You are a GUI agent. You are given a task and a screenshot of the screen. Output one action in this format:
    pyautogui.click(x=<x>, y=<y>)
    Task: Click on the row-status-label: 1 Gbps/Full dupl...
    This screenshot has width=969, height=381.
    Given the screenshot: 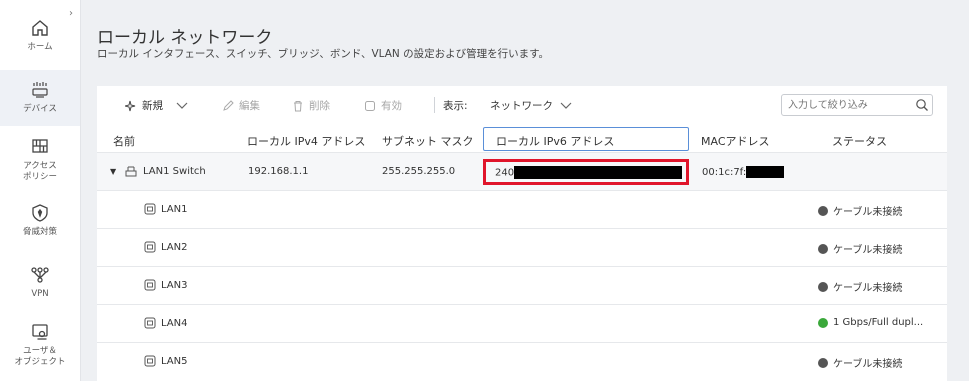 What is the action you would take?
    pyautogui.click(x=878, y=322)
    